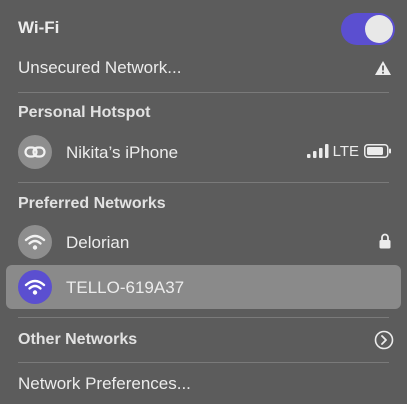 This screenshot has height=404, width=407. What do you see at coordinates (378, 153) in the screenshot?
I see `battery-icon` at bounding box center [378, 153].